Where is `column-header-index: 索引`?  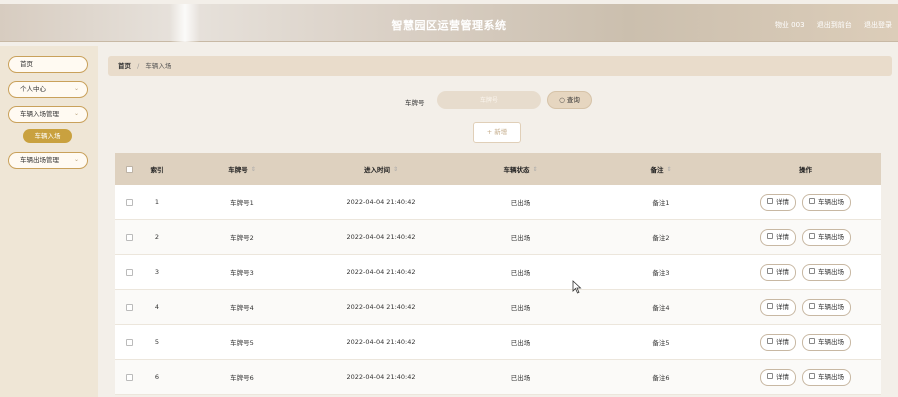
column-header-index: 索引 is located at coordinates (157, 169).